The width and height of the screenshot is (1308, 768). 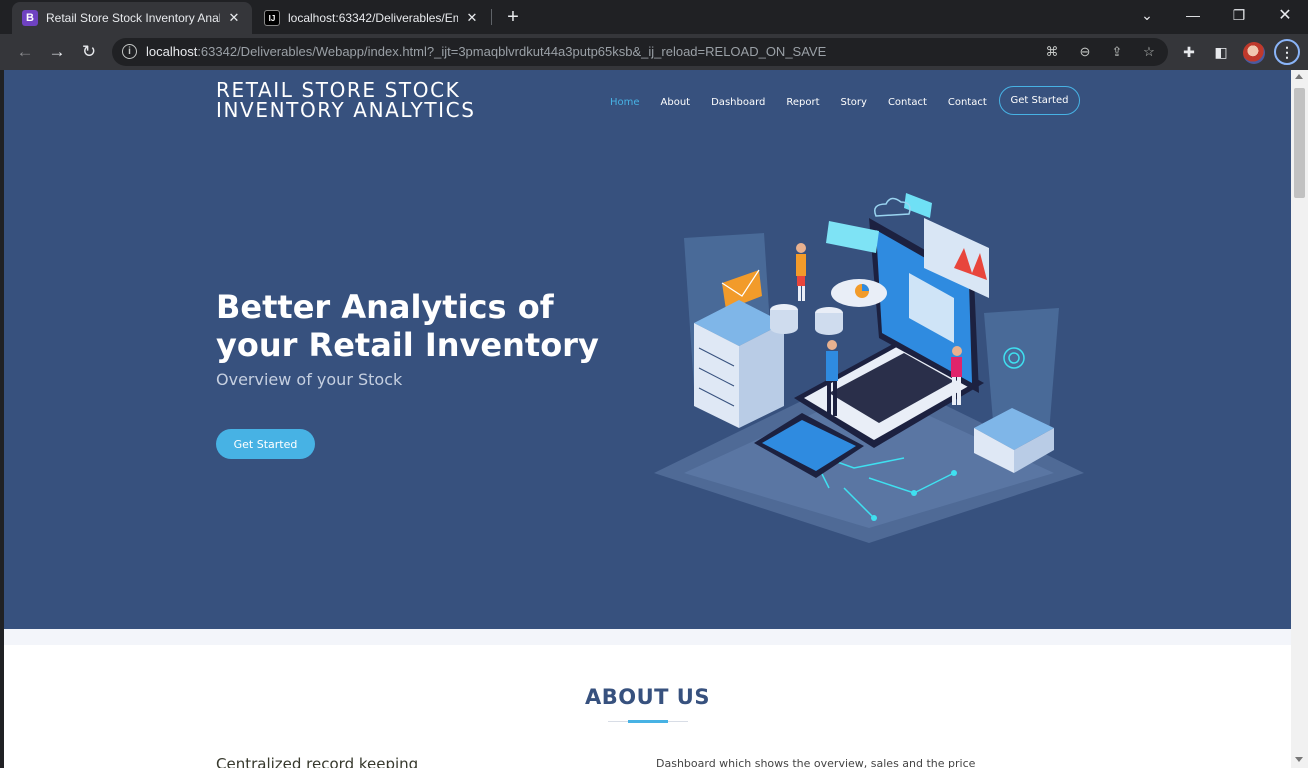 I want to click on hero-get-started-button: Get Started, so click(x=265, y=444).